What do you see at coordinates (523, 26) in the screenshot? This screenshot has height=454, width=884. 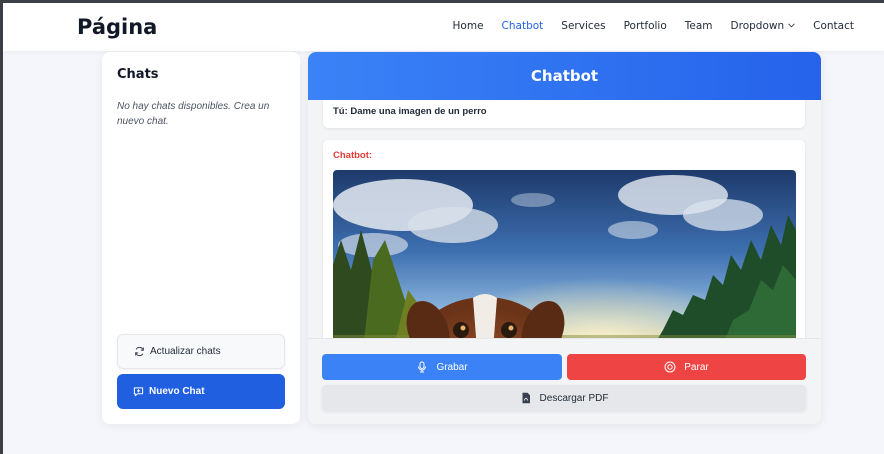 I see `nav-chatbot: Chatbot` at bounding box center [523, 26].